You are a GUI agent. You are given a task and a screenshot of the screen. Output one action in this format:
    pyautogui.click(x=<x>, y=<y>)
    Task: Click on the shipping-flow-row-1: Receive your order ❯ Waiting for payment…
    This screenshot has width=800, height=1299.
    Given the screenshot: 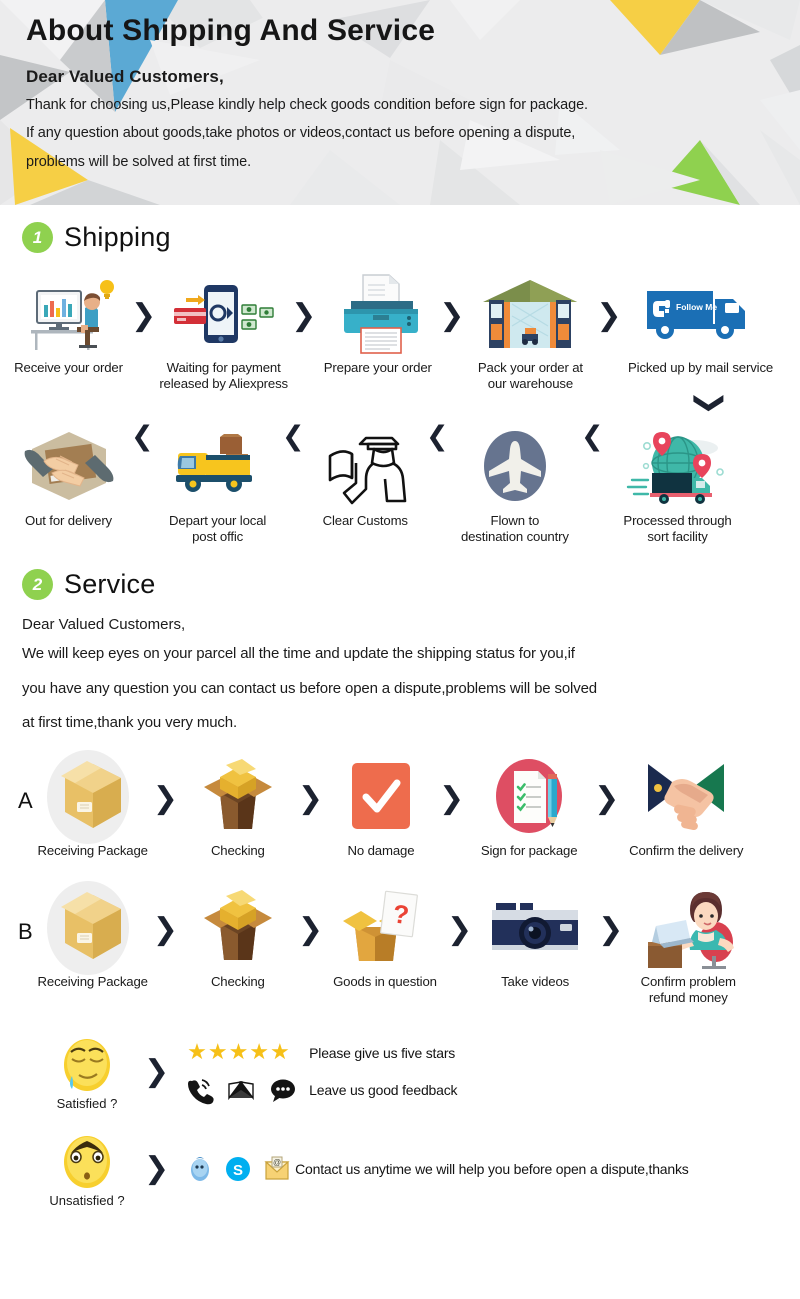 What is the action you would take?
    pyautogui.click(x=400, y=332)
    